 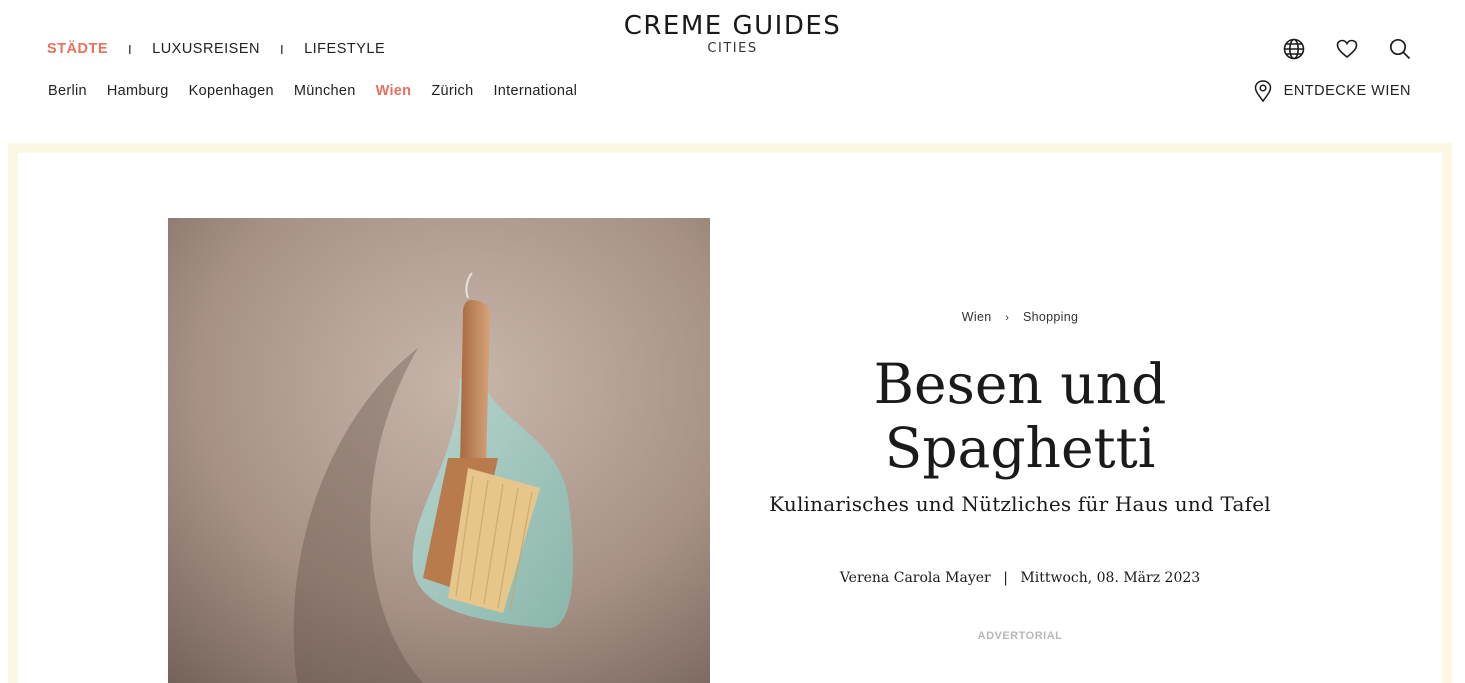 What do you see at coordinates (394, 91) in the screenshot?
I see `city-item-wien: Wien` at bounding box center [394, 91].